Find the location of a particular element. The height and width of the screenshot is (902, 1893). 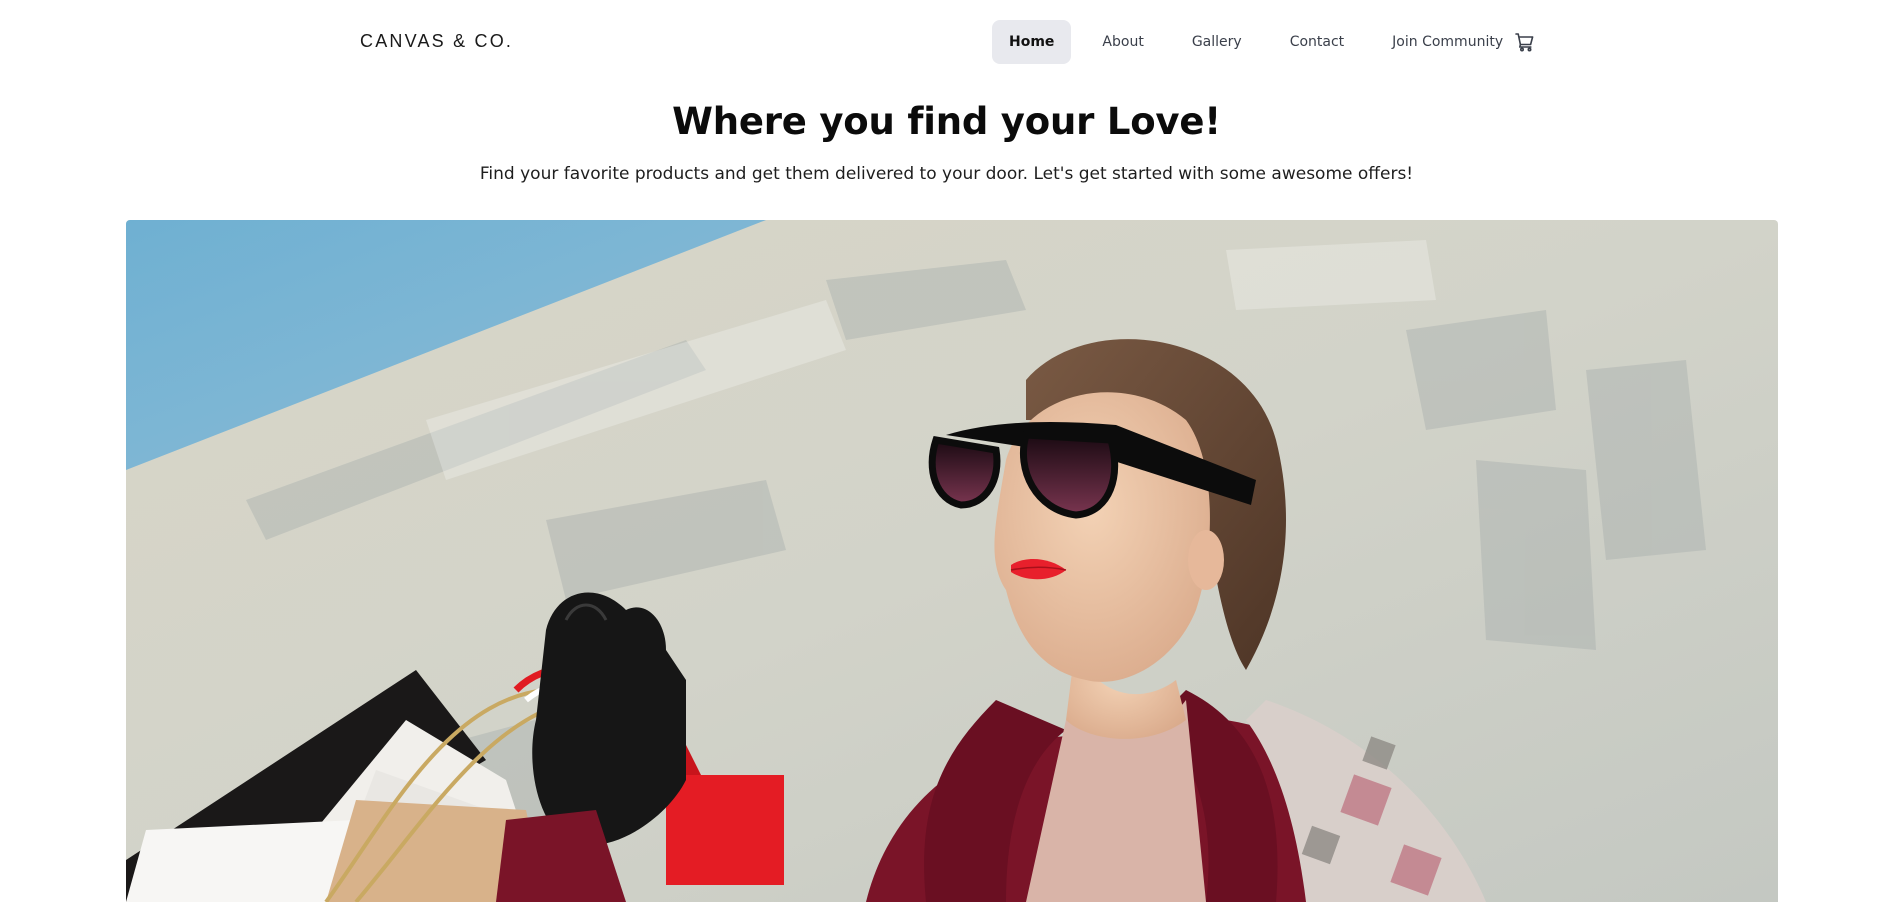

nav-gallery: Gallery is located at coordinates (1217, 42).